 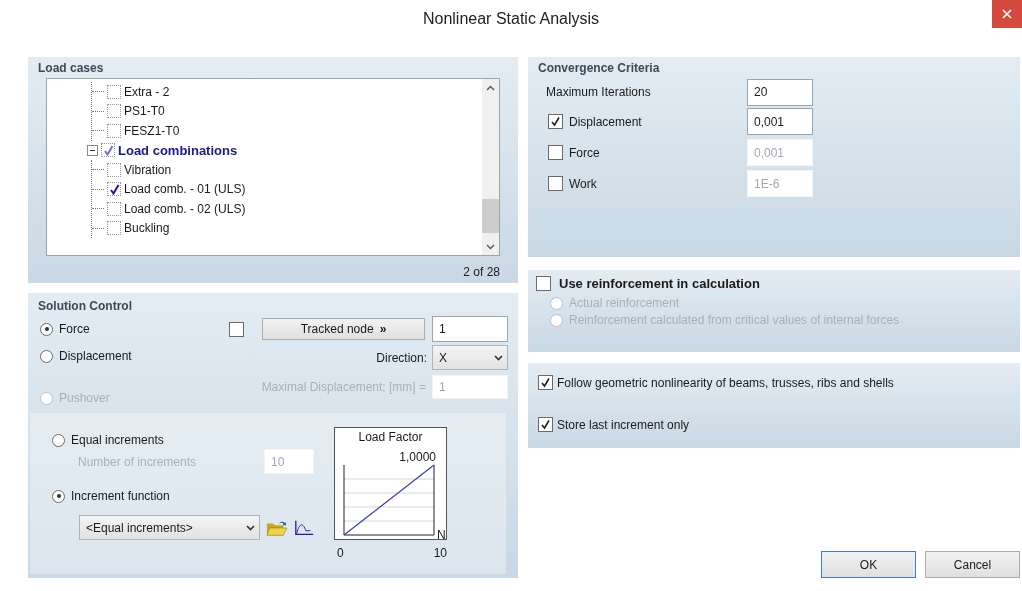 What do you see at coordinates (417, 457) in the screenshot?
I see `graph-value-label: 1,0000` at bounding box center [417, 457].